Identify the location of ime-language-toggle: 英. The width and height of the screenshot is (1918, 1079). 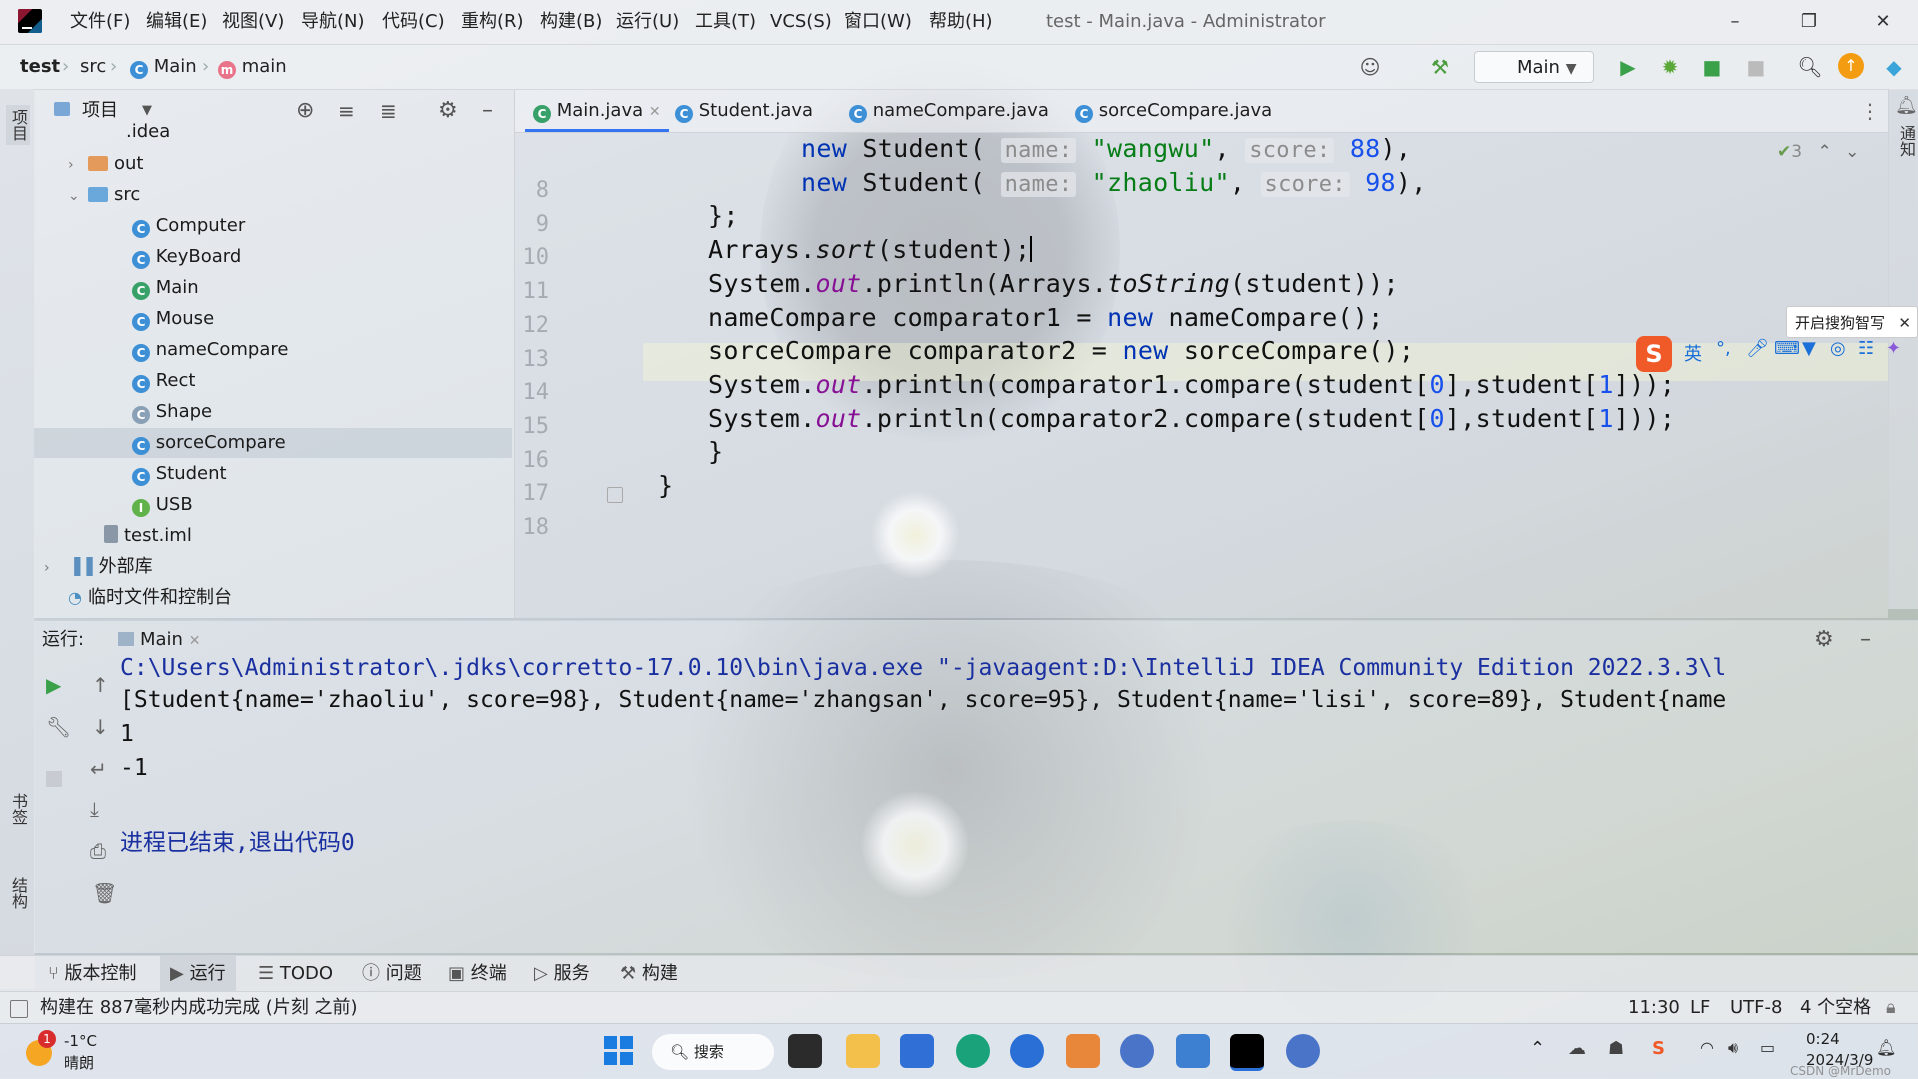
(1693, 353).